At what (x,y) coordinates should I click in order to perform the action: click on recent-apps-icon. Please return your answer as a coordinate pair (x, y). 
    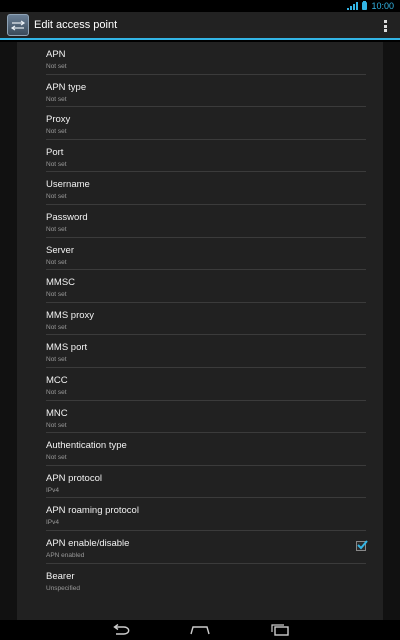
    Looking at the image, I should click on (280, 630).